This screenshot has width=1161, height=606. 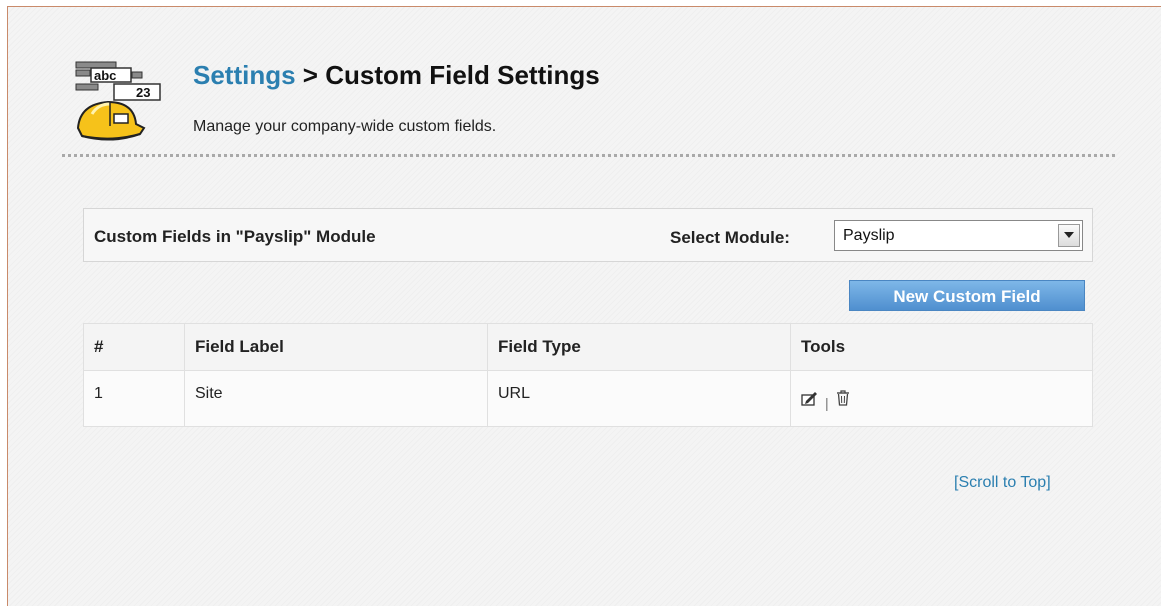 I want to click on table-row: 1 Site URL |, so click(x=588, y=398).